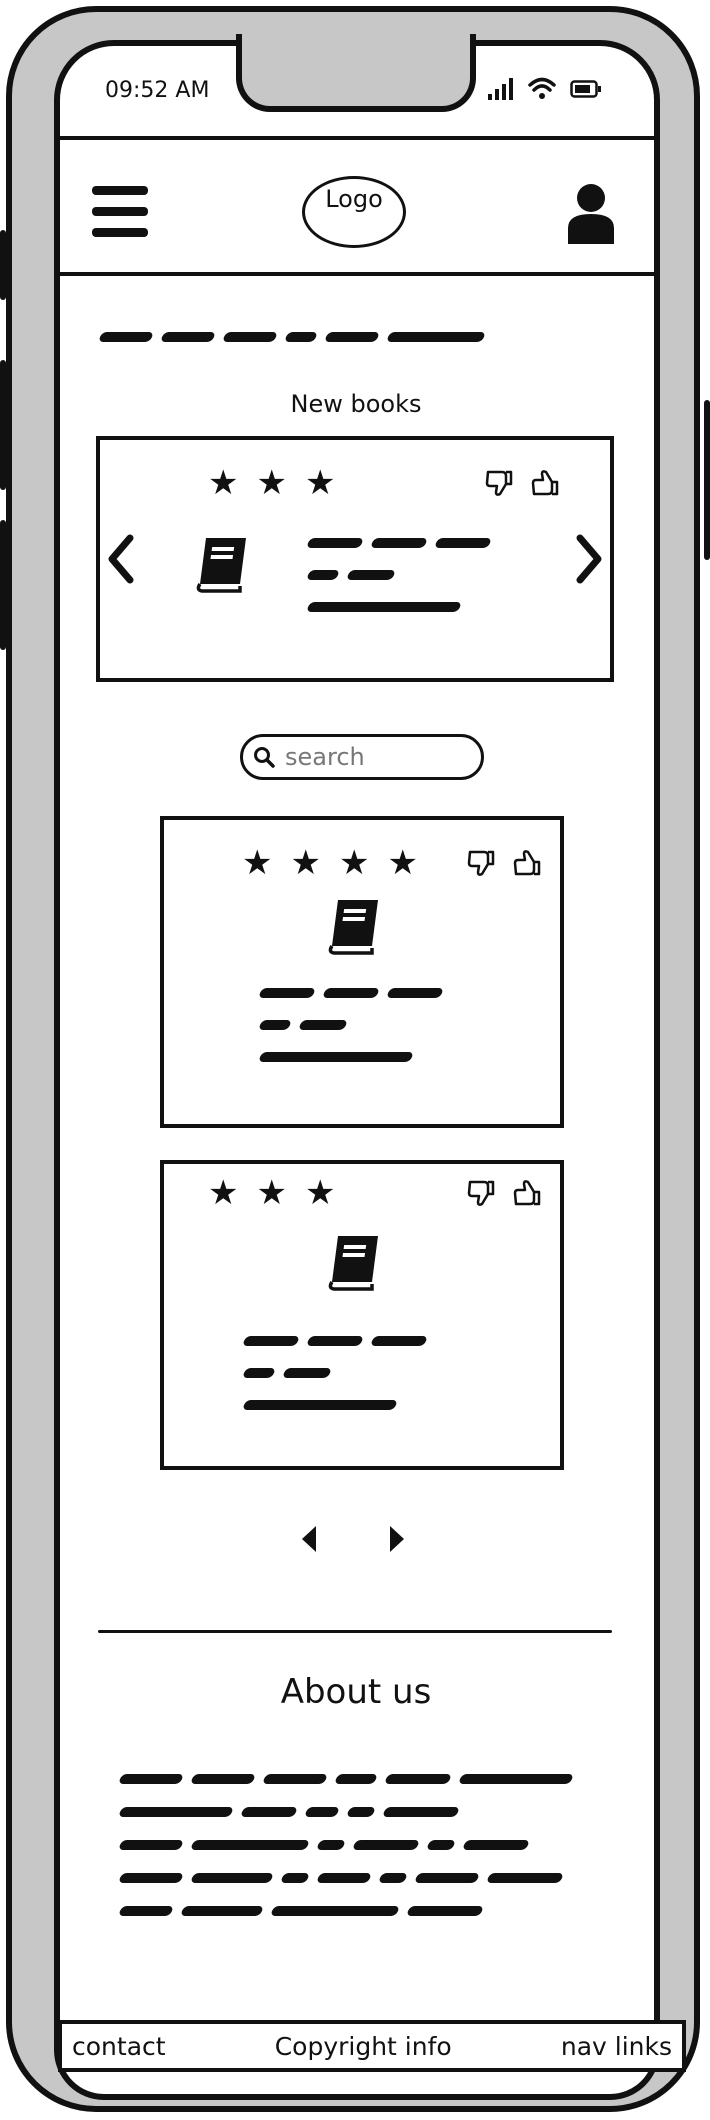 Image resolution: width=710 pixels, height=2120 pixels. Describe the element at coordinates (309, 1539) in the screenshot. I see `page-prev-icon` at that location.